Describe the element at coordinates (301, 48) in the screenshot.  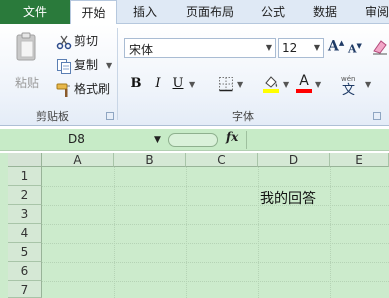
I see `font-size-select: 12 ▼` at that location.